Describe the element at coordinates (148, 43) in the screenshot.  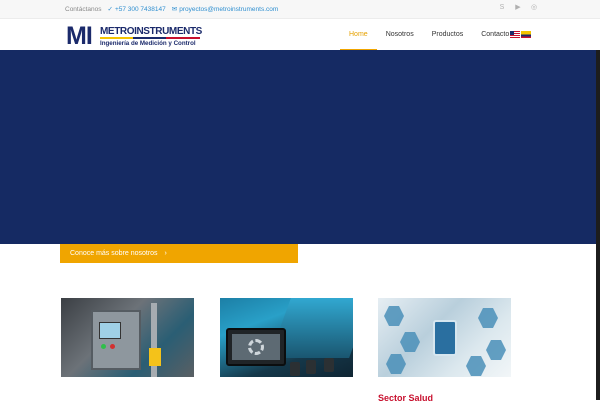
I see `logo-tagline: Ingeniería de Medición y Control` at that location.